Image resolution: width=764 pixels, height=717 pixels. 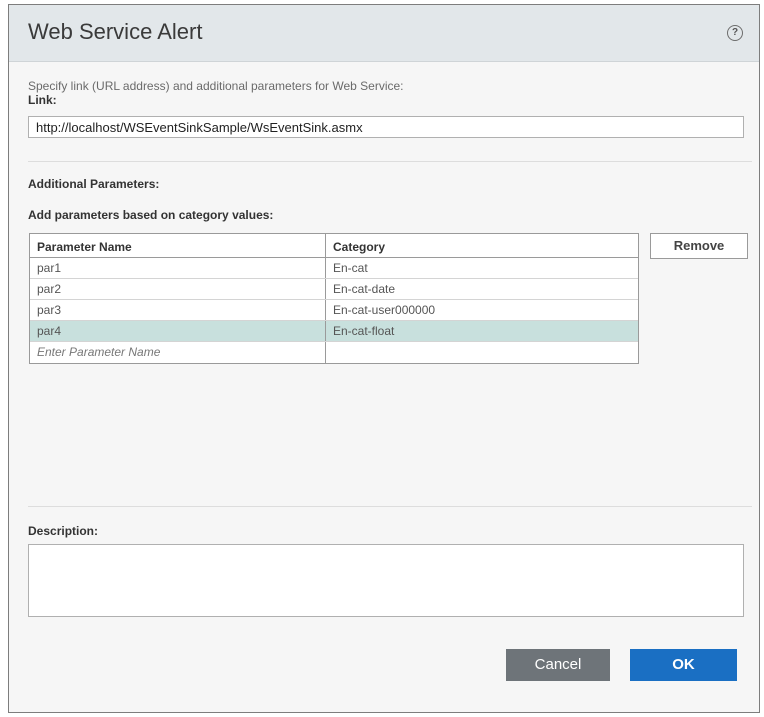 I want to click on remove-button: Remove, so click(x=699, y=246).